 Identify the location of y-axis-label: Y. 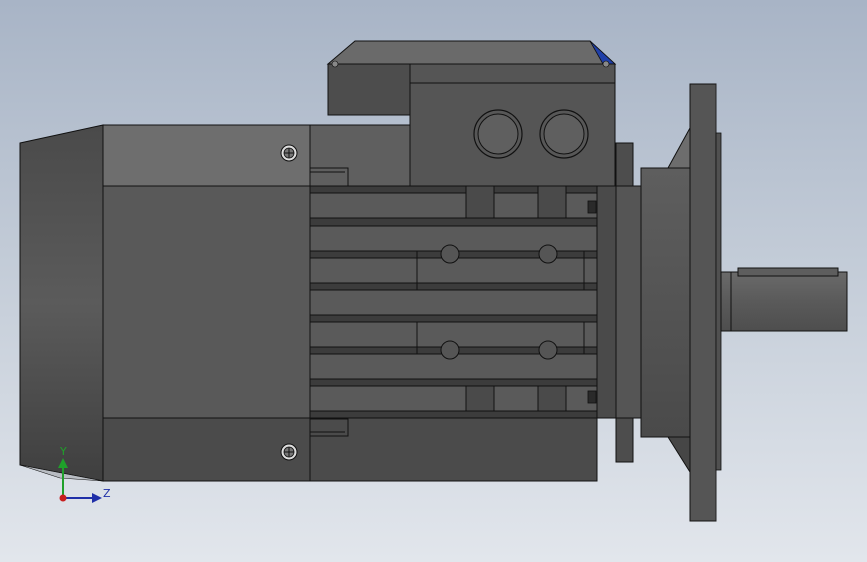
(63, 451).